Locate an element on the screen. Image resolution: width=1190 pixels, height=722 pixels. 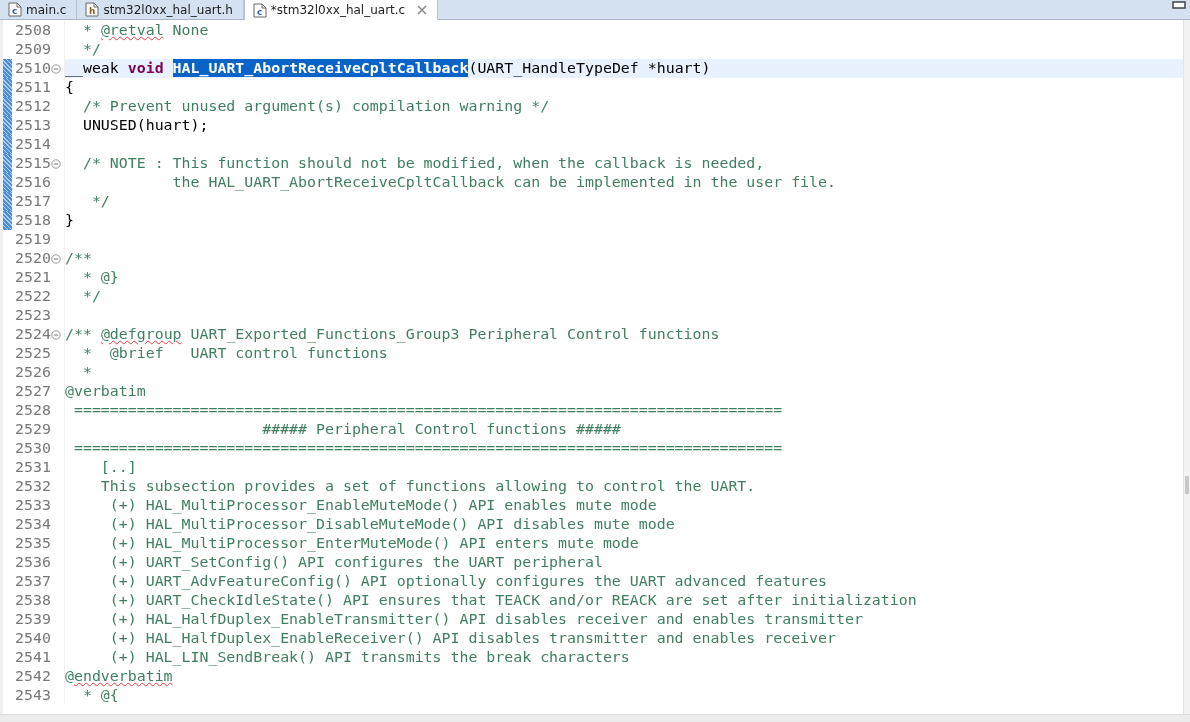
code-line: (+) HAL_MultiProcessor_EnterMuteMode() API enters mute mode is located at coordinates (374, 543).